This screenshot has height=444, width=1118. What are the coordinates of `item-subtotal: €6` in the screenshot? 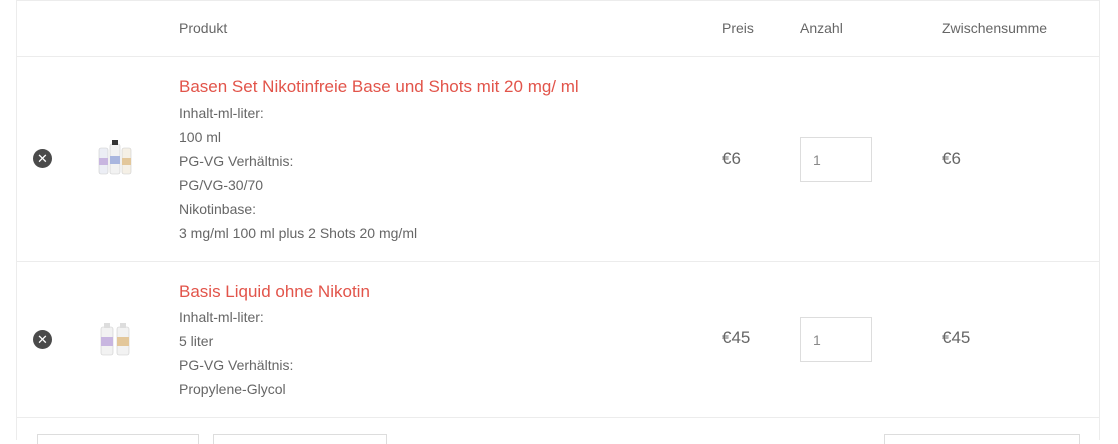 It's located at (951, 158).